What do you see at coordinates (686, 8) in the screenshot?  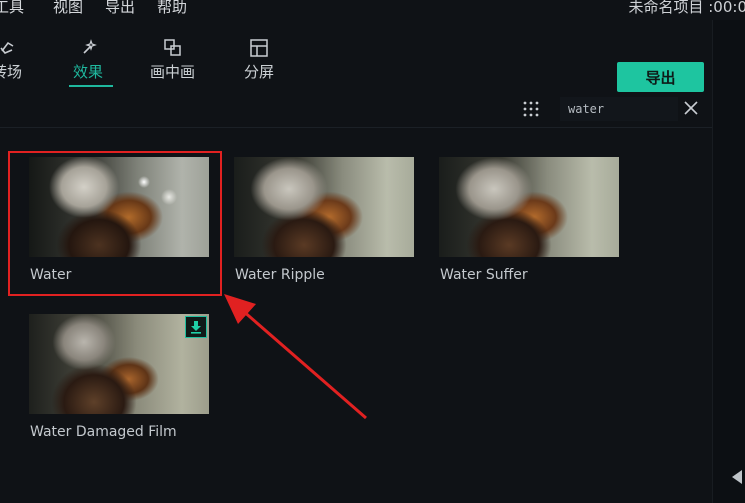 I see `project-title: 未命名项目 :00:0` at bounding box center [686, 8].